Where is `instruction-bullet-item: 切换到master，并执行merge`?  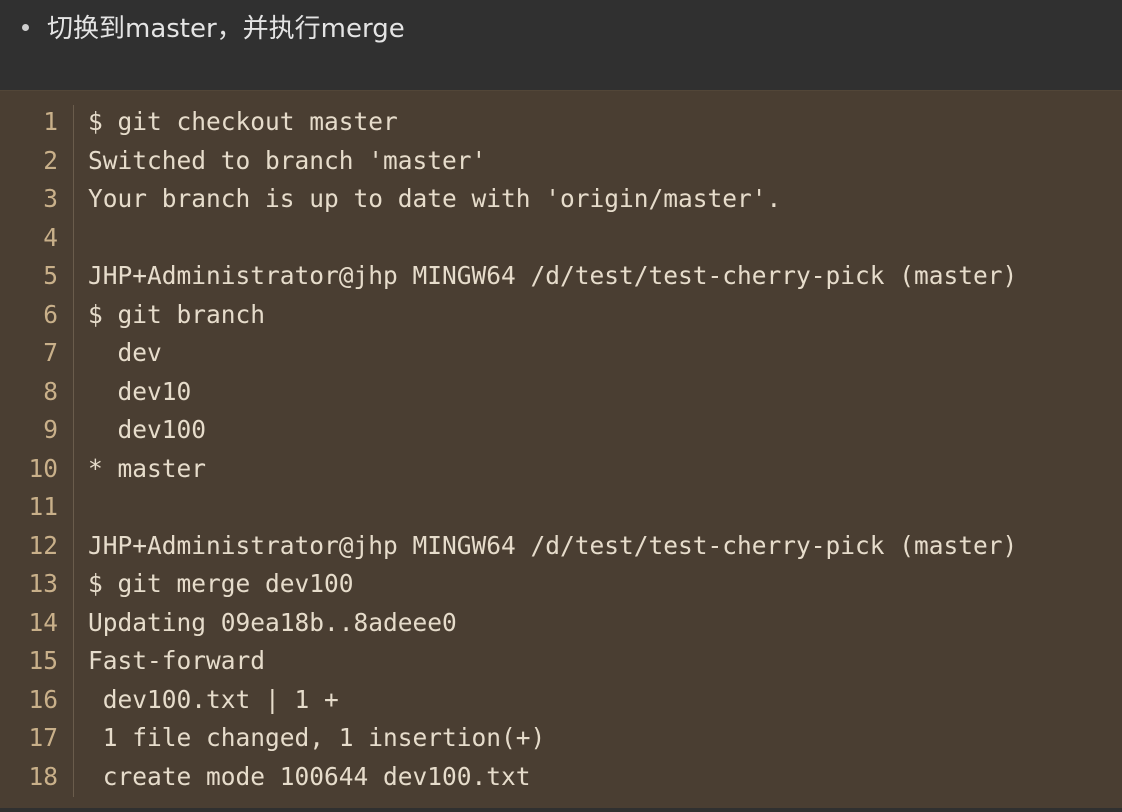 instruction-bullet-item: 切换到master，并执行merge is located at coordinates (213, 26).